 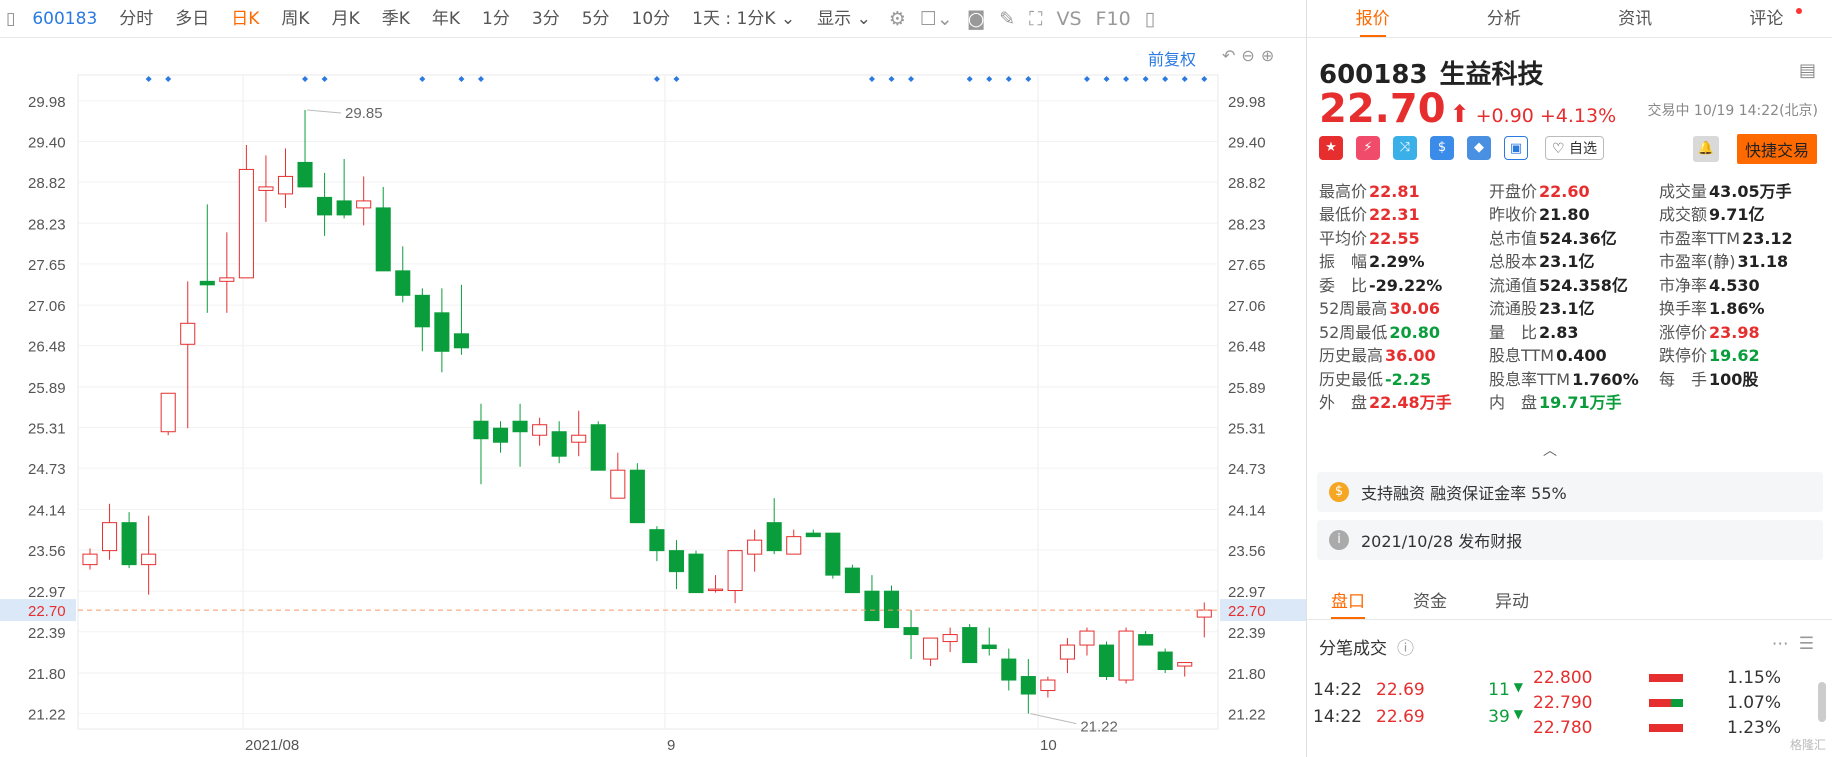 I want to click on report-info: i 2021/10/28 发布财报, so click(x=1570, y=540).